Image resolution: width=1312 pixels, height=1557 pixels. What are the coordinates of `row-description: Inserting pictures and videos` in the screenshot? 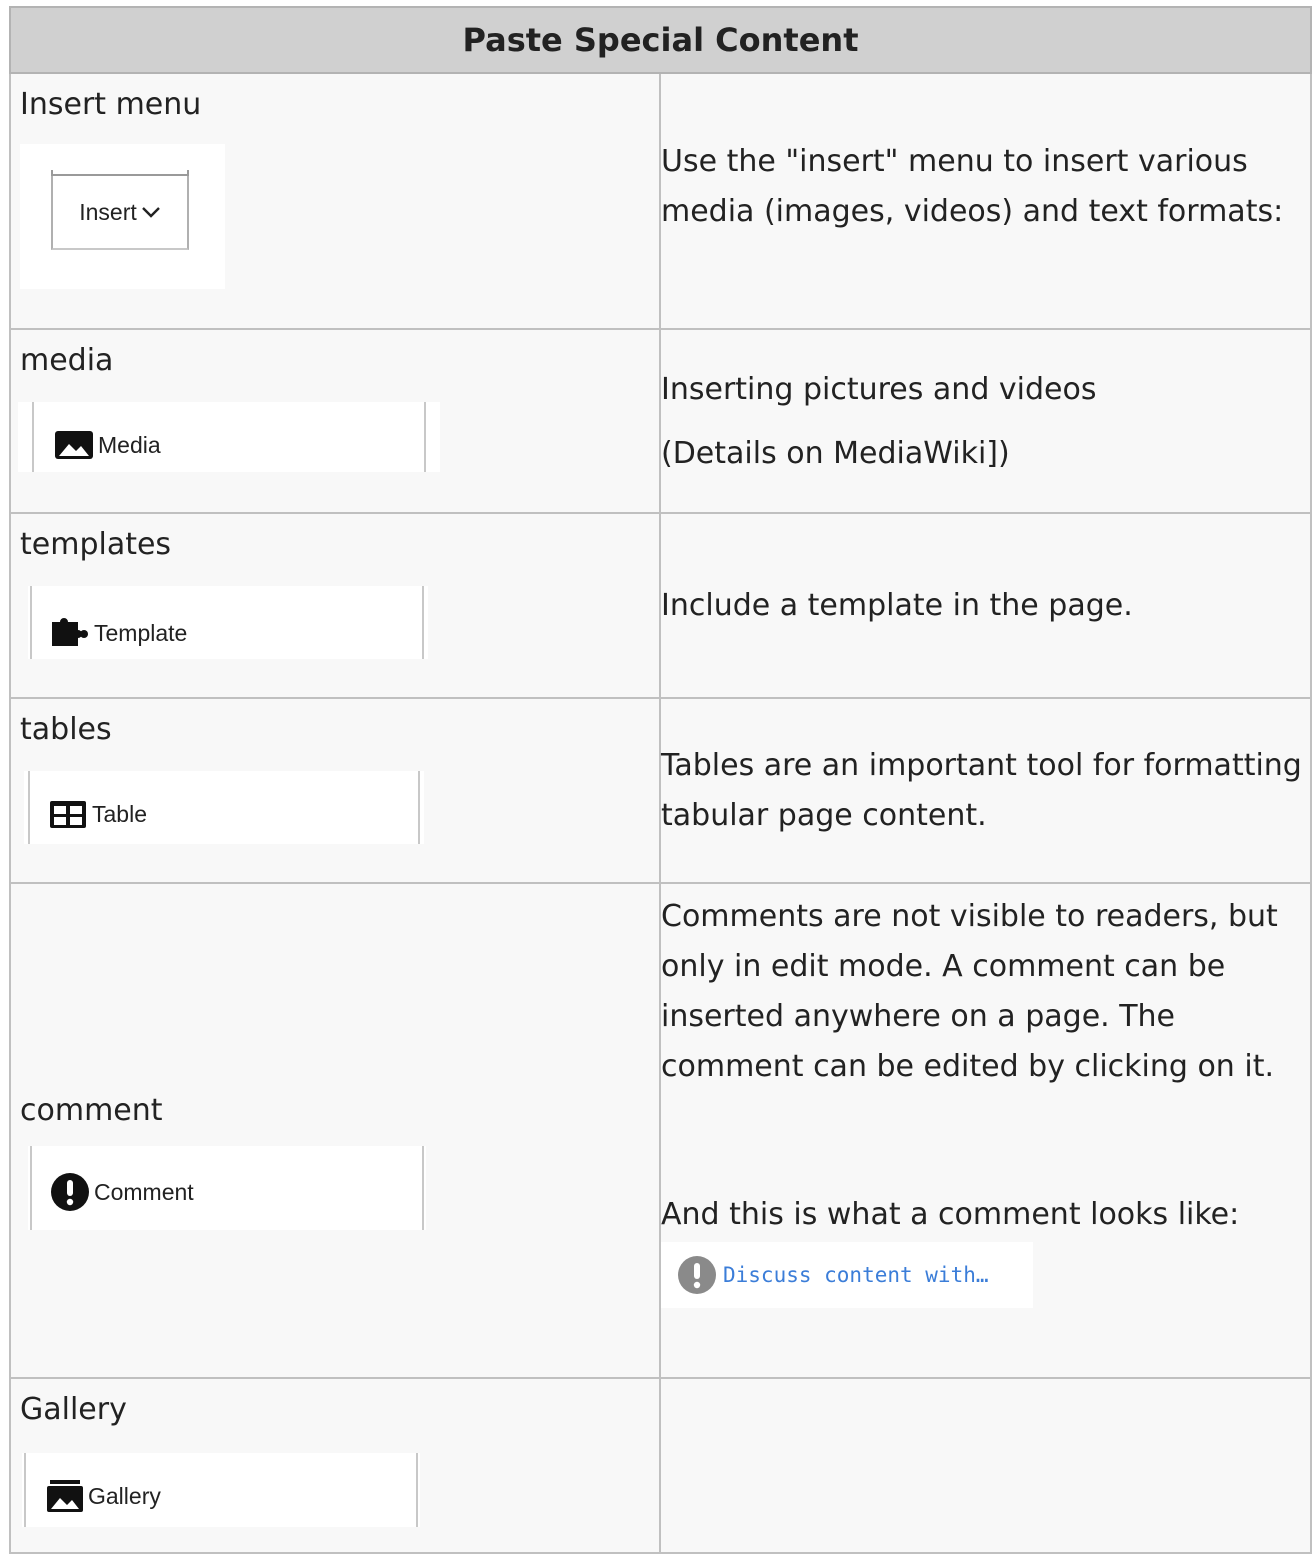 It's located at (879, 389).